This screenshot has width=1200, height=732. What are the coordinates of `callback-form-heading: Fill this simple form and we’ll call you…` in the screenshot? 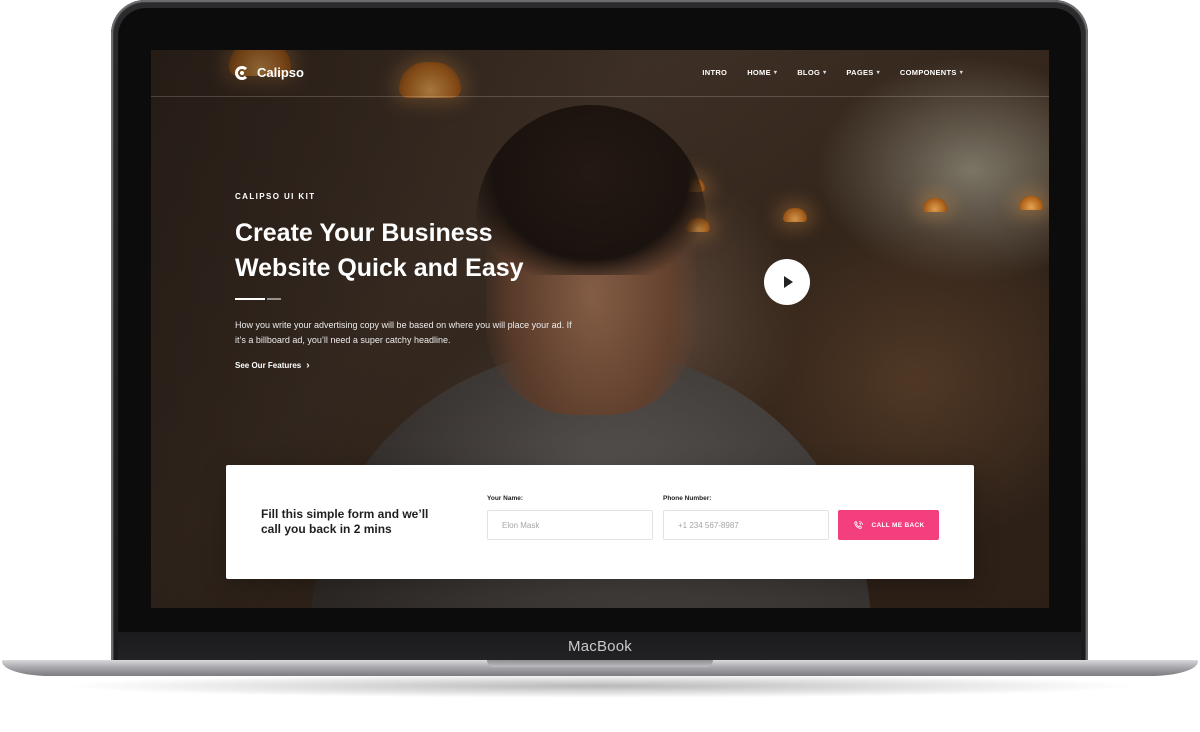 It's located at (361, 522).